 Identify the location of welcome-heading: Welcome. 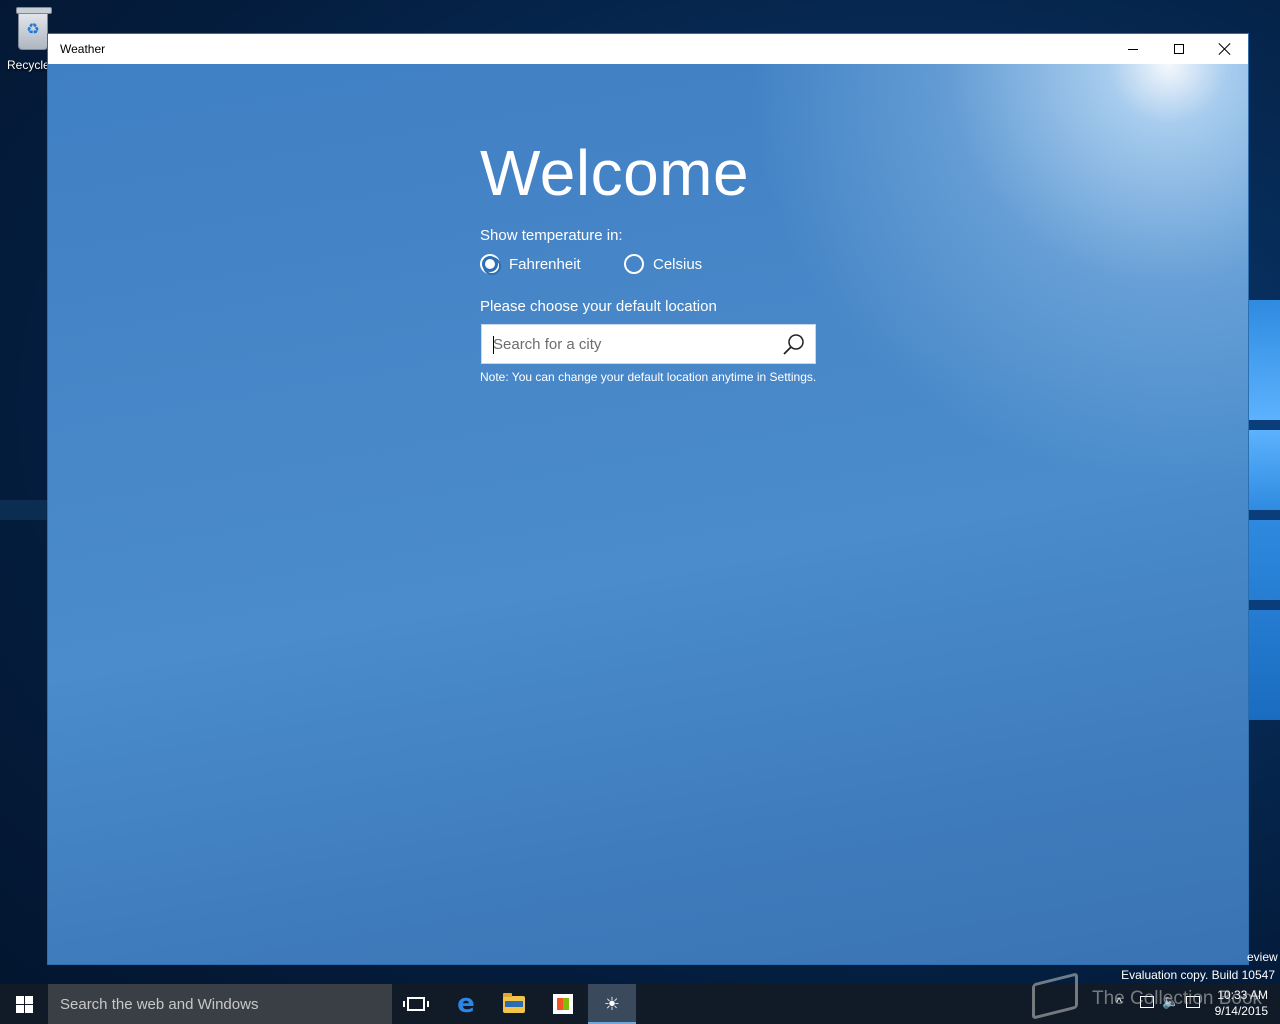
(615, 173).